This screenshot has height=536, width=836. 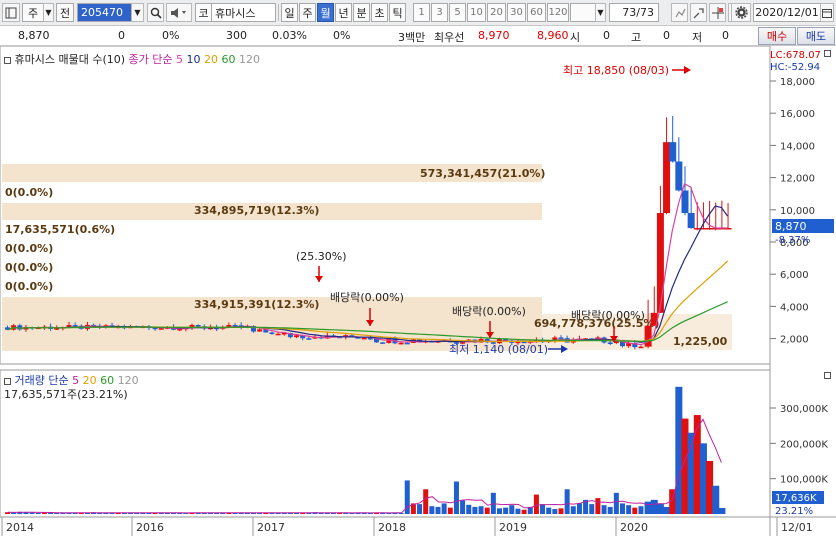 What do you see at coordinates (179, 12) in the screenshot?
I see `speaker-icon` at bounding box center [179, 12].